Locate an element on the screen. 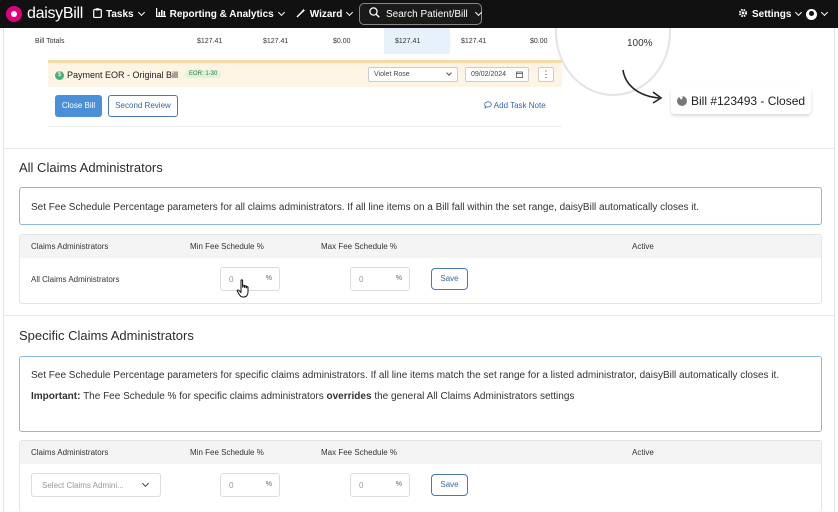 The image size is (838, 512). nav-settings-label: Settings is located at coordinates (772, 14).